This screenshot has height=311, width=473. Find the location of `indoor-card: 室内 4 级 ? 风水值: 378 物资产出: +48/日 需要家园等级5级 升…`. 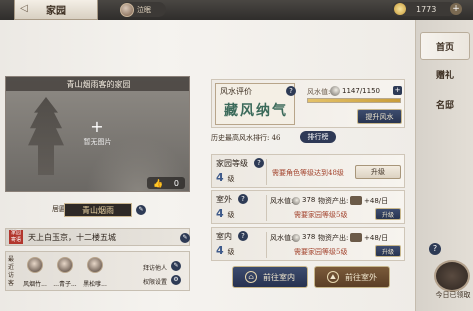

indoor-card: 室内 4 级 ? 风水值: 378 物资产出: +48/日 需要家园等级5级 升… is located at coordinates (308, 244).